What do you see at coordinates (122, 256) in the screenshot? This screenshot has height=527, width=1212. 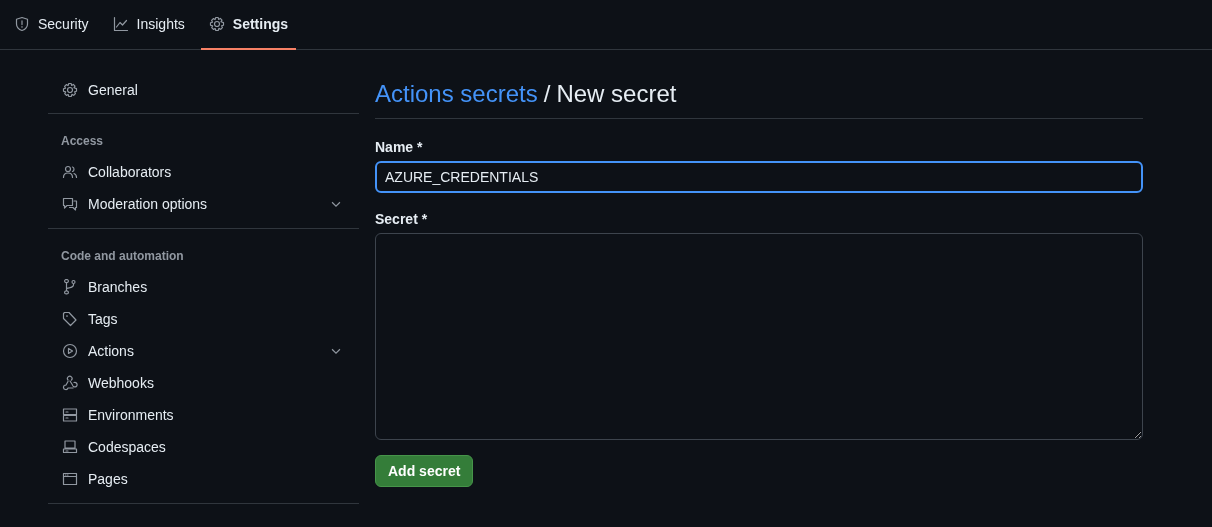 I see `section-heading: Code and automation` at bounding box center [122, 256].